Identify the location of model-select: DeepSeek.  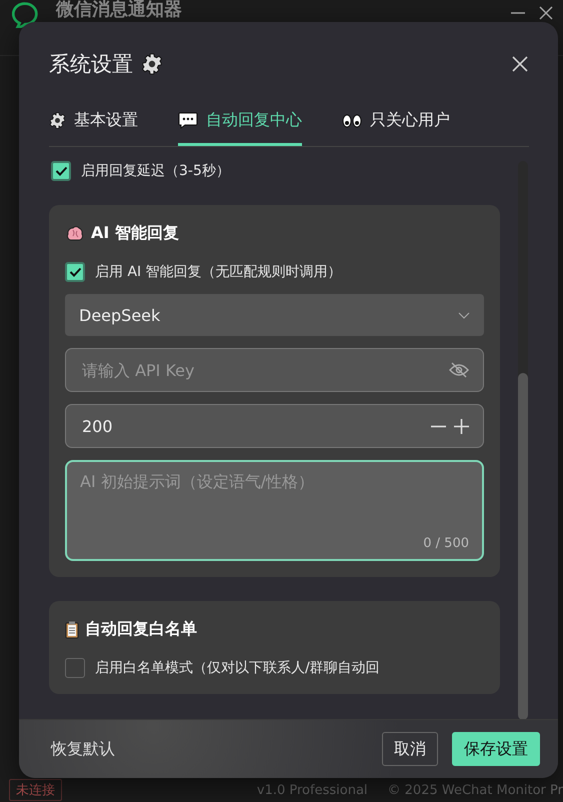
(274, 315).